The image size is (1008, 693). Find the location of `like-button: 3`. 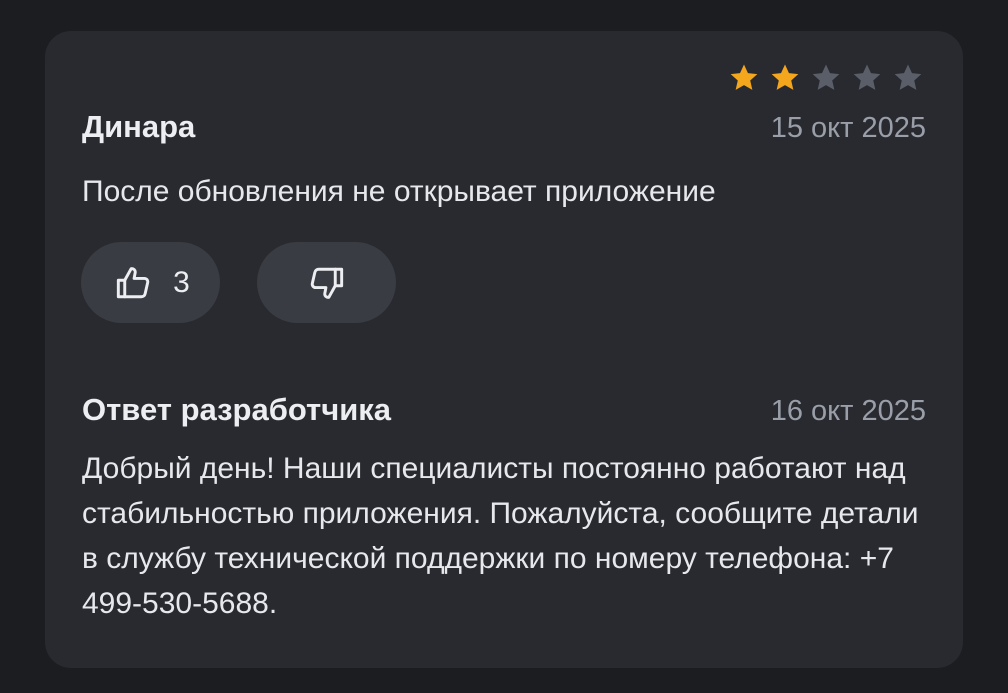

like-button: 3 is located at coordinates (150, 282).